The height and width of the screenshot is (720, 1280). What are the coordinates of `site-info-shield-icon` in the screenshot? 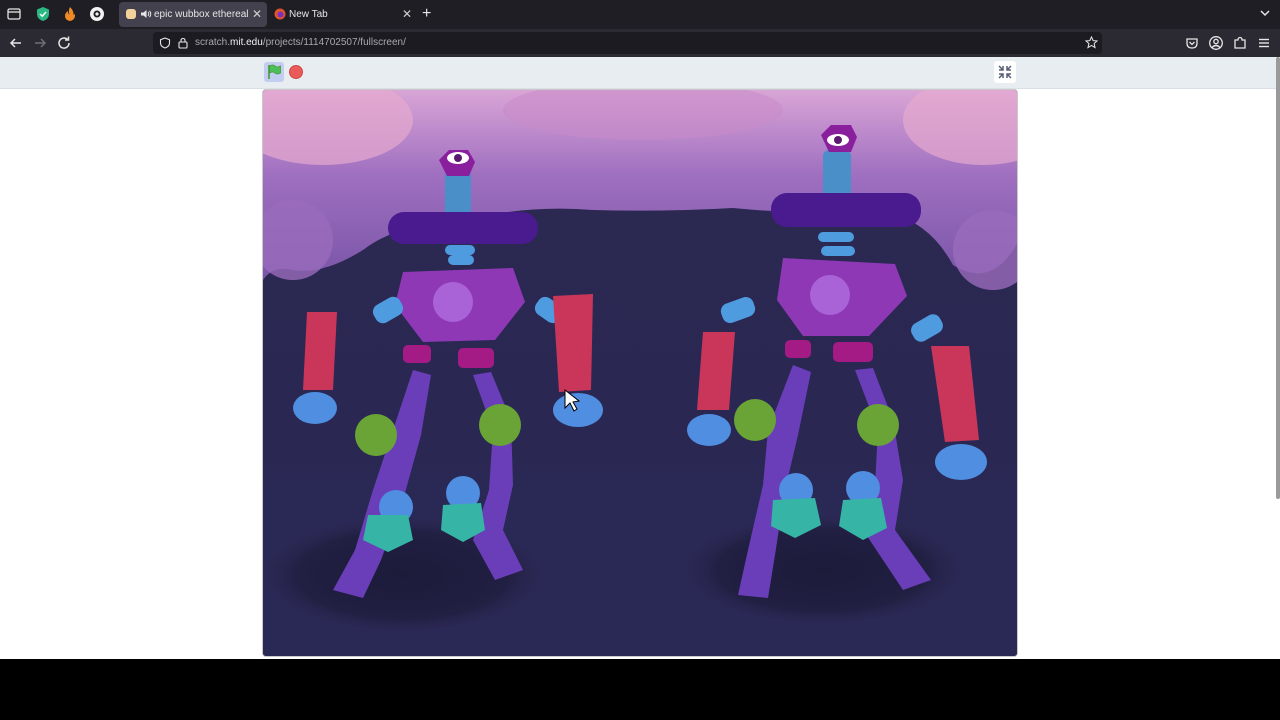 It's located at (165, 43).